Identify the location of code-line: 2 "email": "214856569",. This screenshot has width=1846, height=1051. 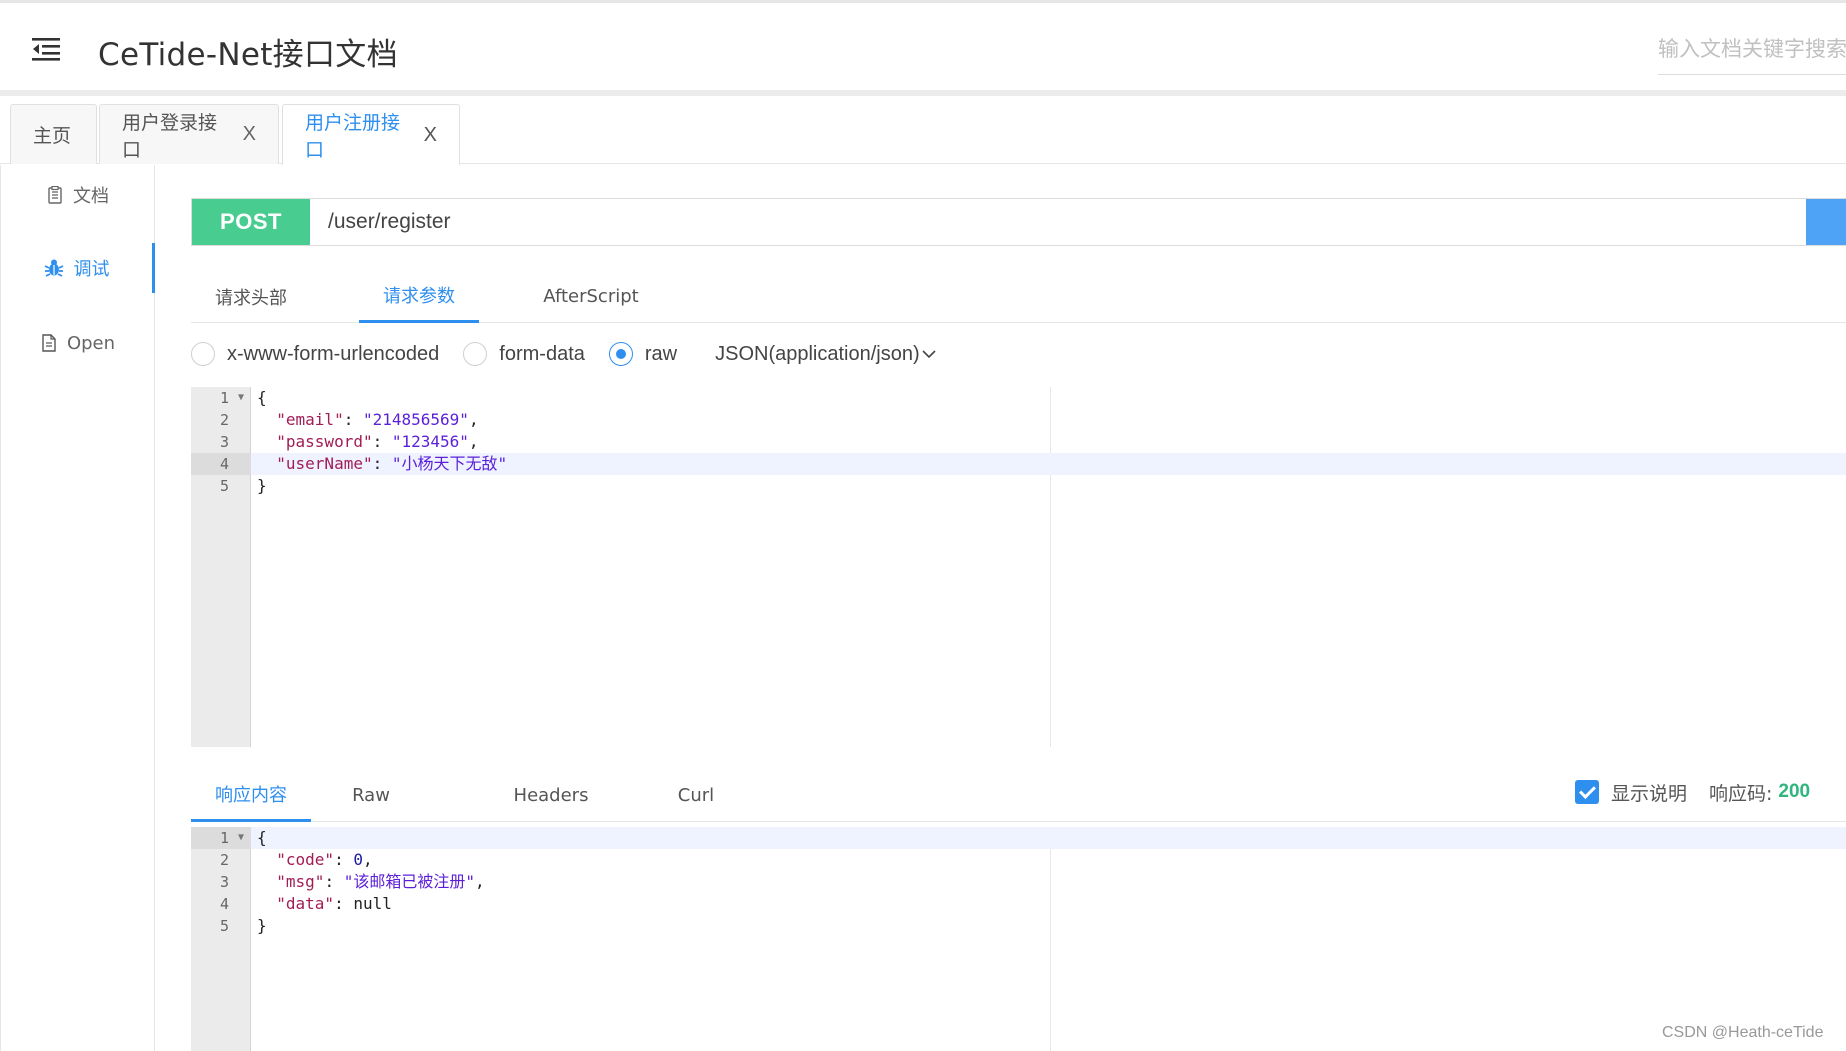
(1018, 420).